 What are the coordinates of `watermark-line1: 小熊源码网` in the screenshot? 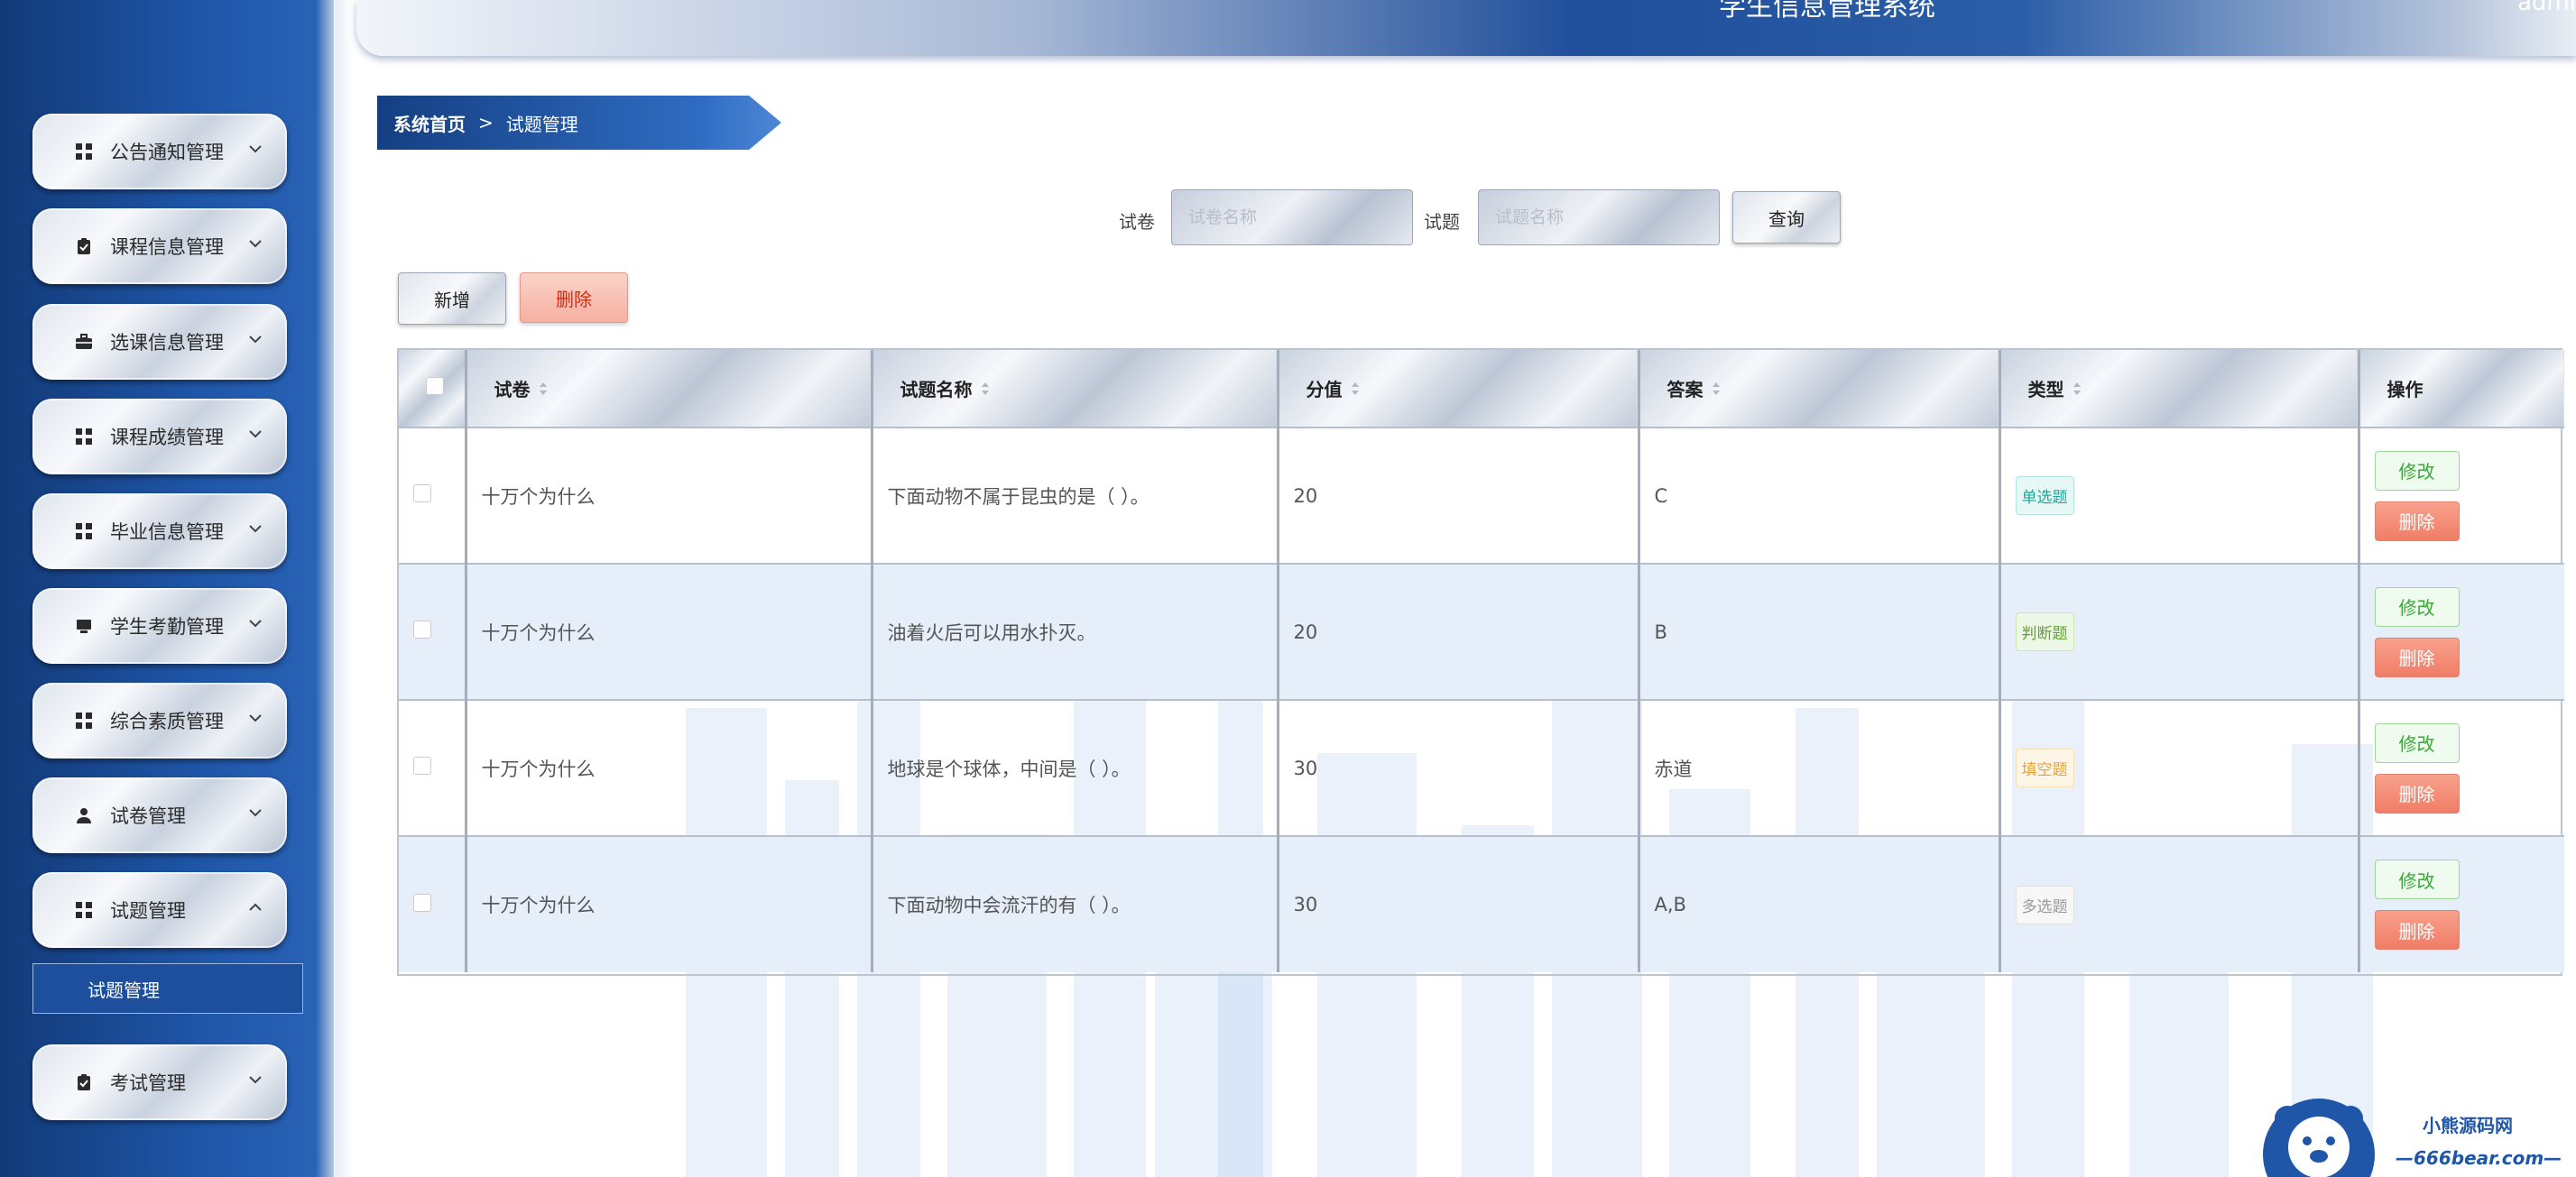 It's located at (2468, 1125).